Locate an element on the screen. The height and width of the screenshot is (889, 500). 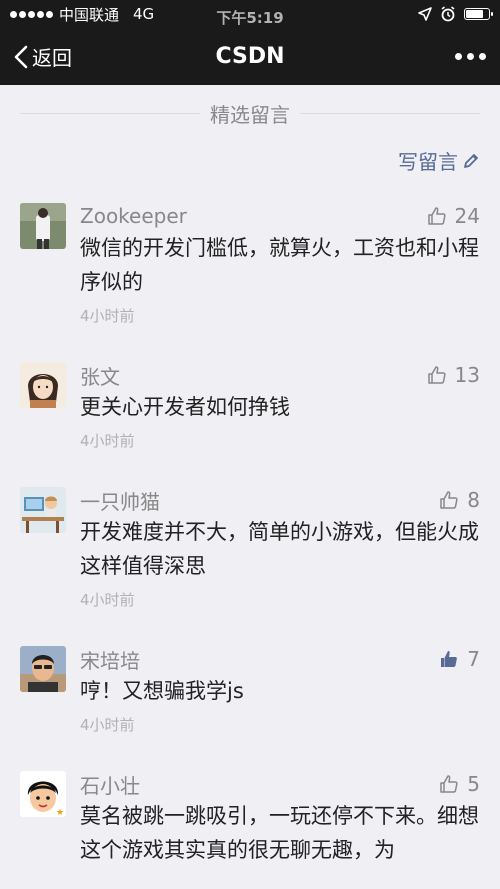
thumbs-up-filled-icon is located at coordinates (449, 659).